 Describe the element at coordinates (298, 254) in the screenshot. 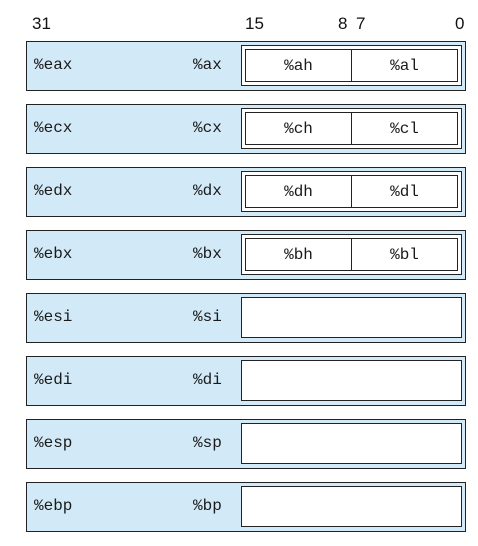

I see `reg8-high-label: %bh` at that location.